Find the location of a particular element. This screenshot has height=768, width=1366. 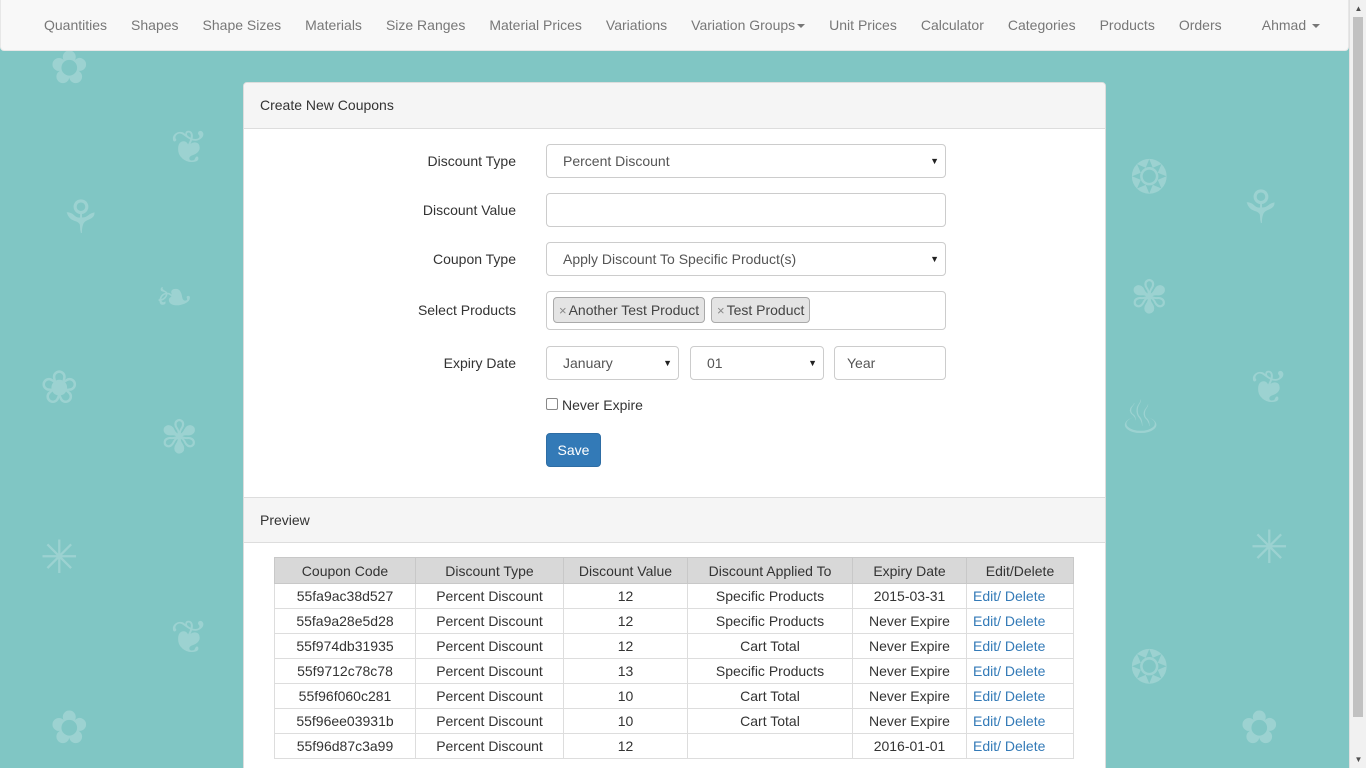

expiry-month-value: January is located at coordinates (588, 363).